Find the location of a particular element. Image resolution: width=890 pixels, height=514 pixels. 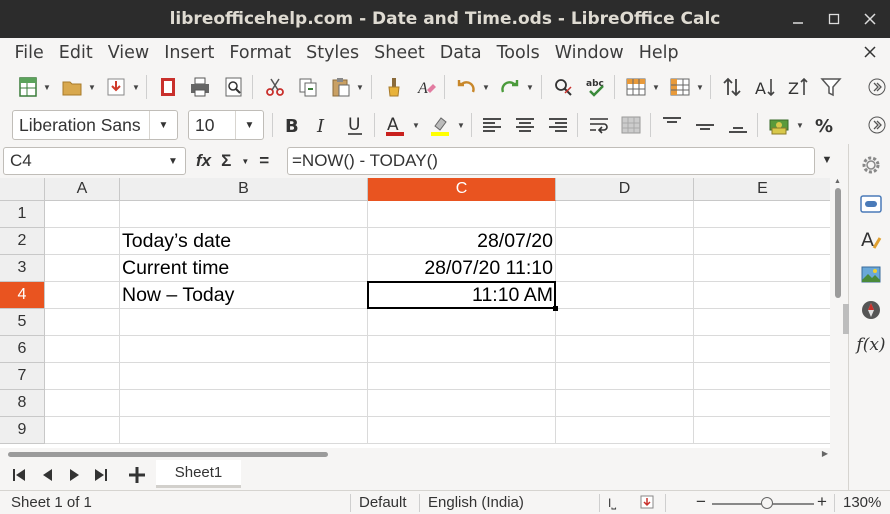

column-header-a: A is located at coordinates (82, 189).